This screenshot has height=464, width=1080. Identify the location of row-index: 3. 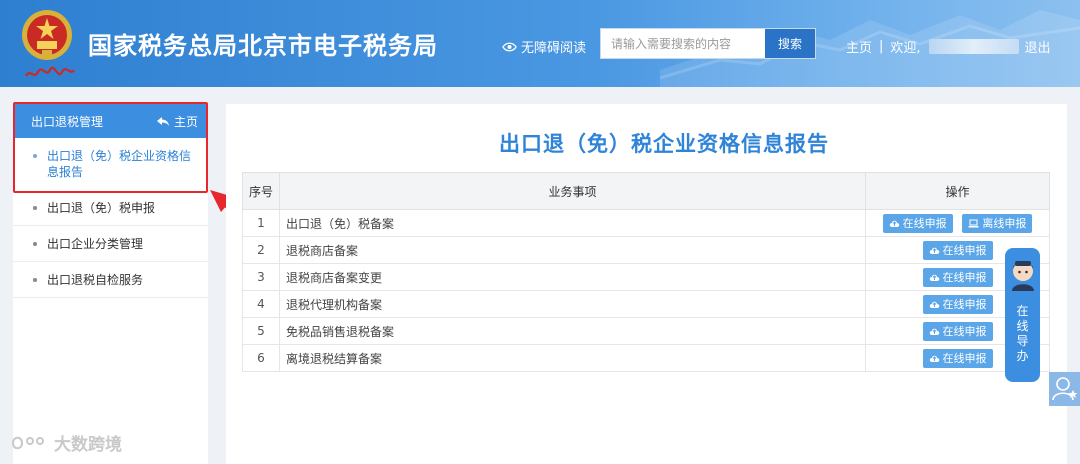
(261, 277).